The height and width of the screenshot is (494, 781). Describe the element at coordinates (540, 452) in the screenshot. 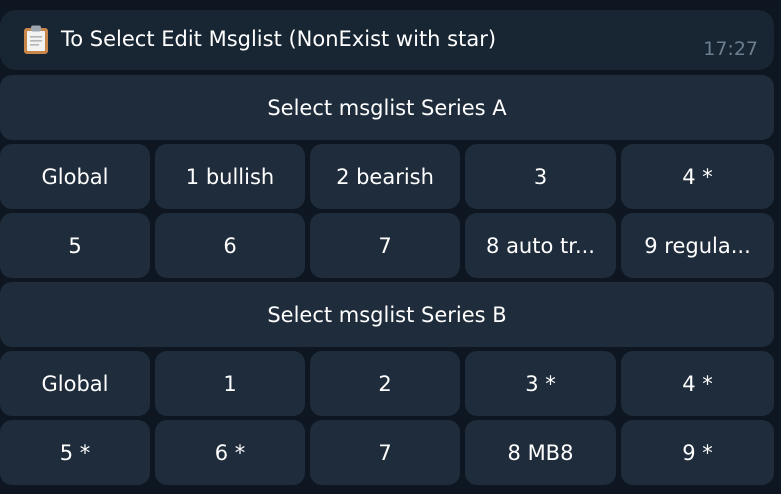

I see `series-b-8-button: 8 MB8` at that location.